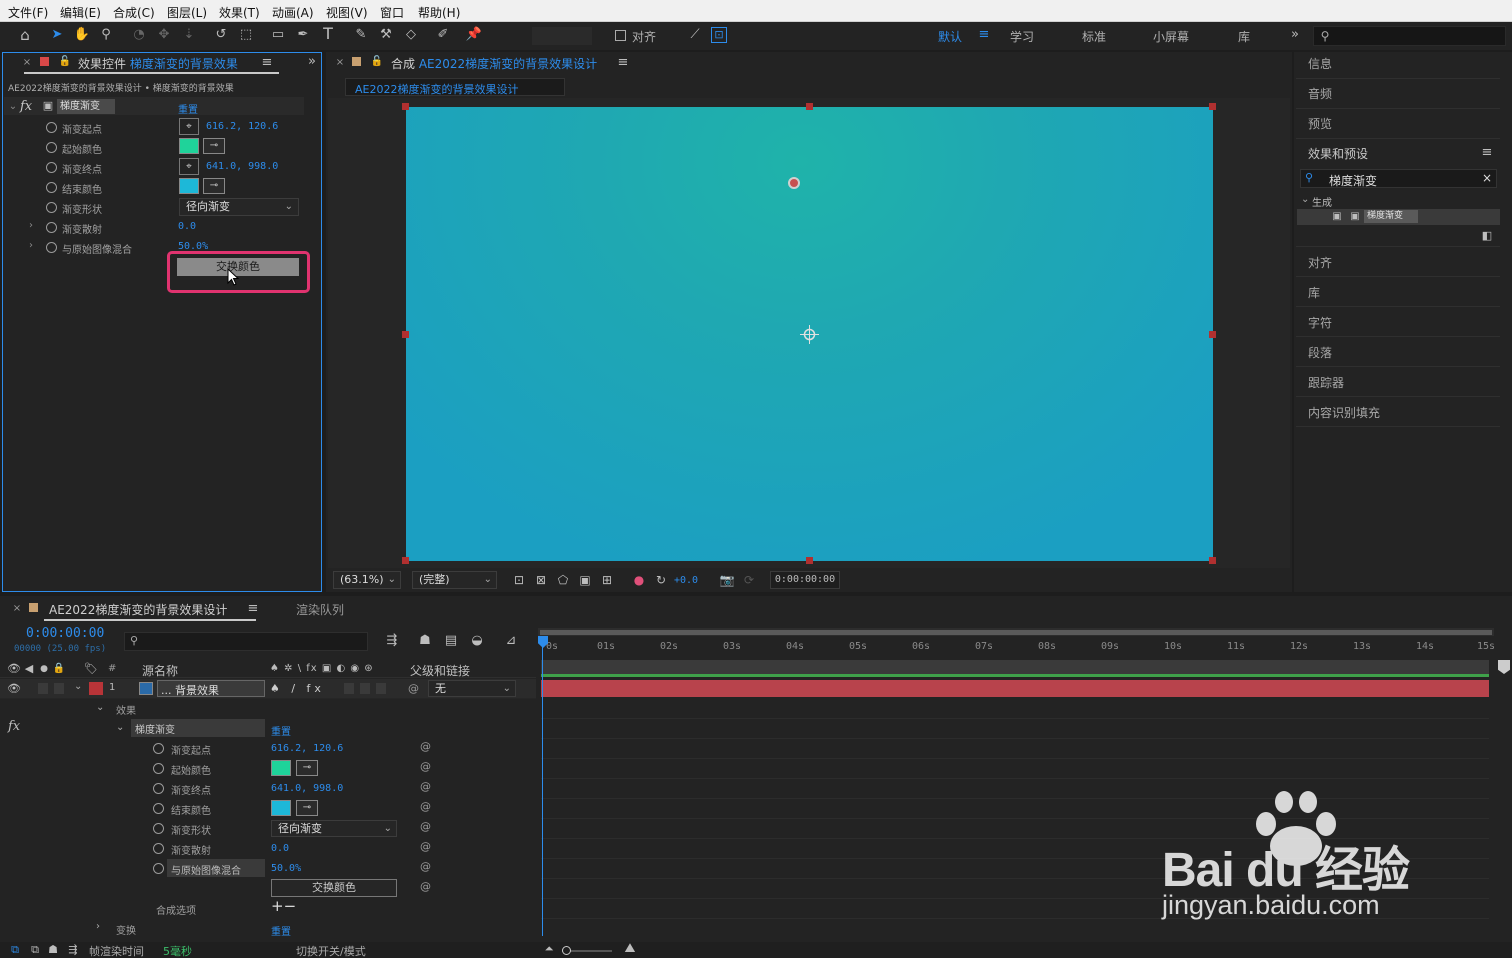  I want to click on in-out-toggle-icon: ☗, so click(53, 950).